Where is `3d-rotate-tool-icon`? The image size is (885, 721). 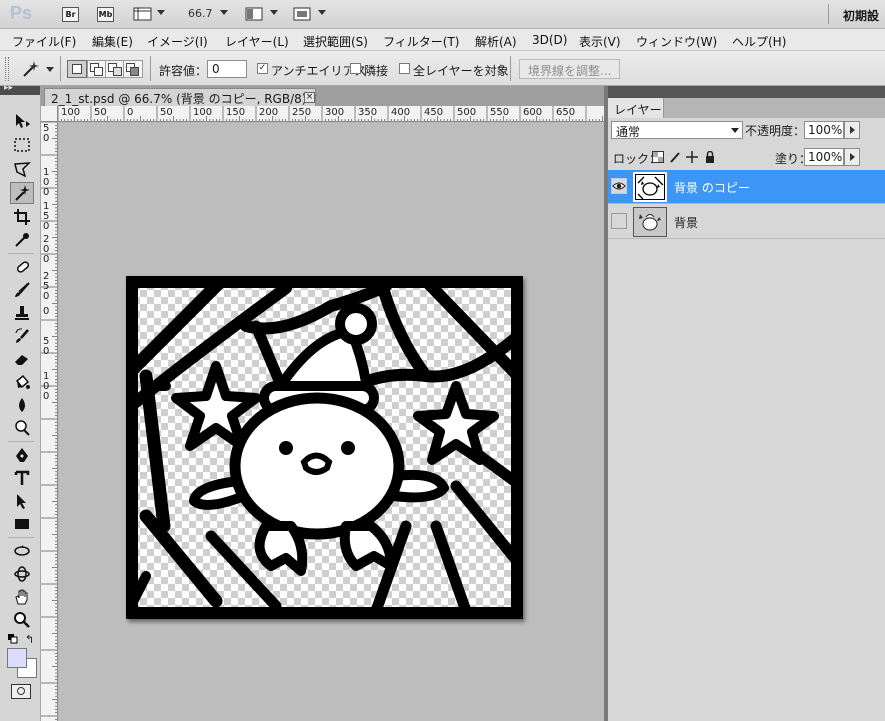
3d-rotate-tool-icon is located at coordinates (22, 551).